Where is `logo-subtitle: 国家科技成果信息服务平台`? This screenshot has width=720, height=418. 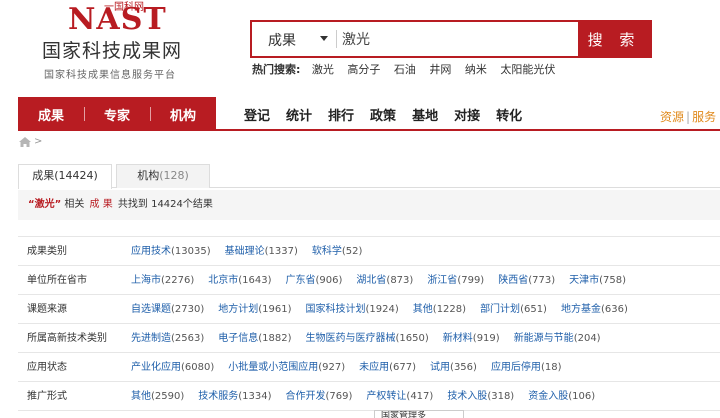 logo-subtitle: 国家科技成果信息服务平台 is located at coordinates (110, 75).